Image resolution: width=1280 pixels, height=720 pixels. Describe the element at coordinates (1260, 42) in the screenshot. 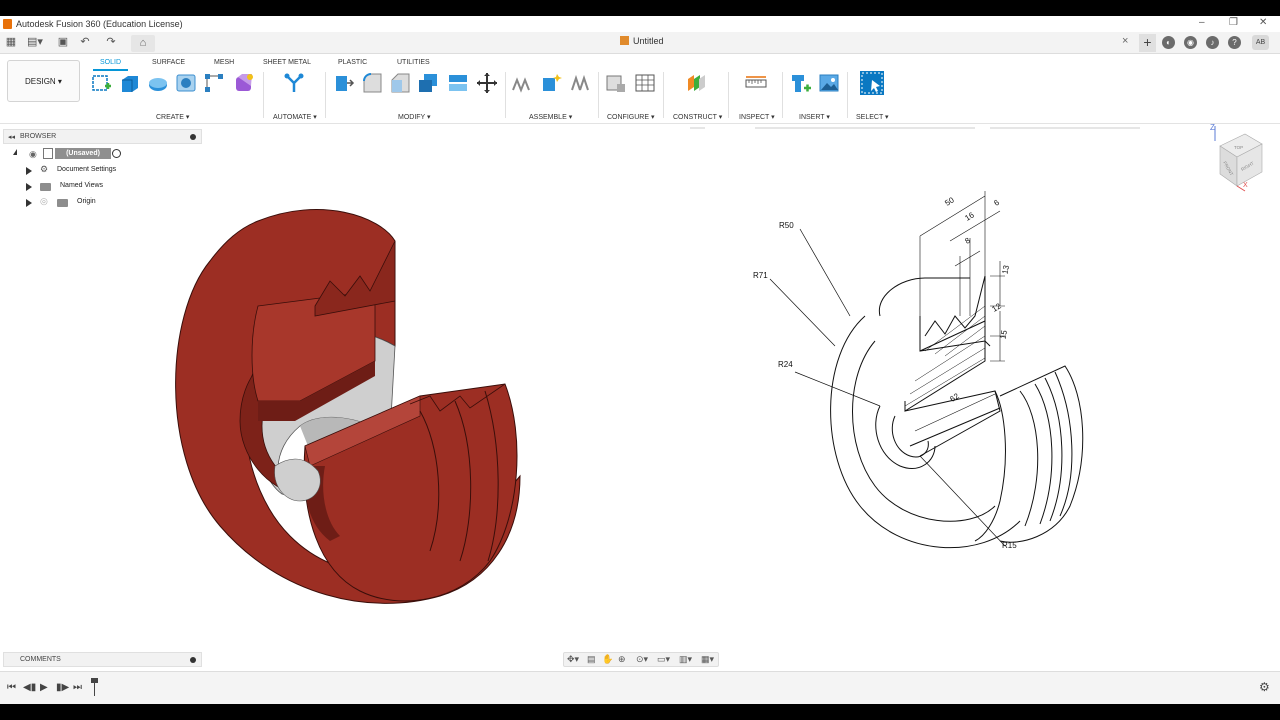

I see `user-avatar: AB` at that location.